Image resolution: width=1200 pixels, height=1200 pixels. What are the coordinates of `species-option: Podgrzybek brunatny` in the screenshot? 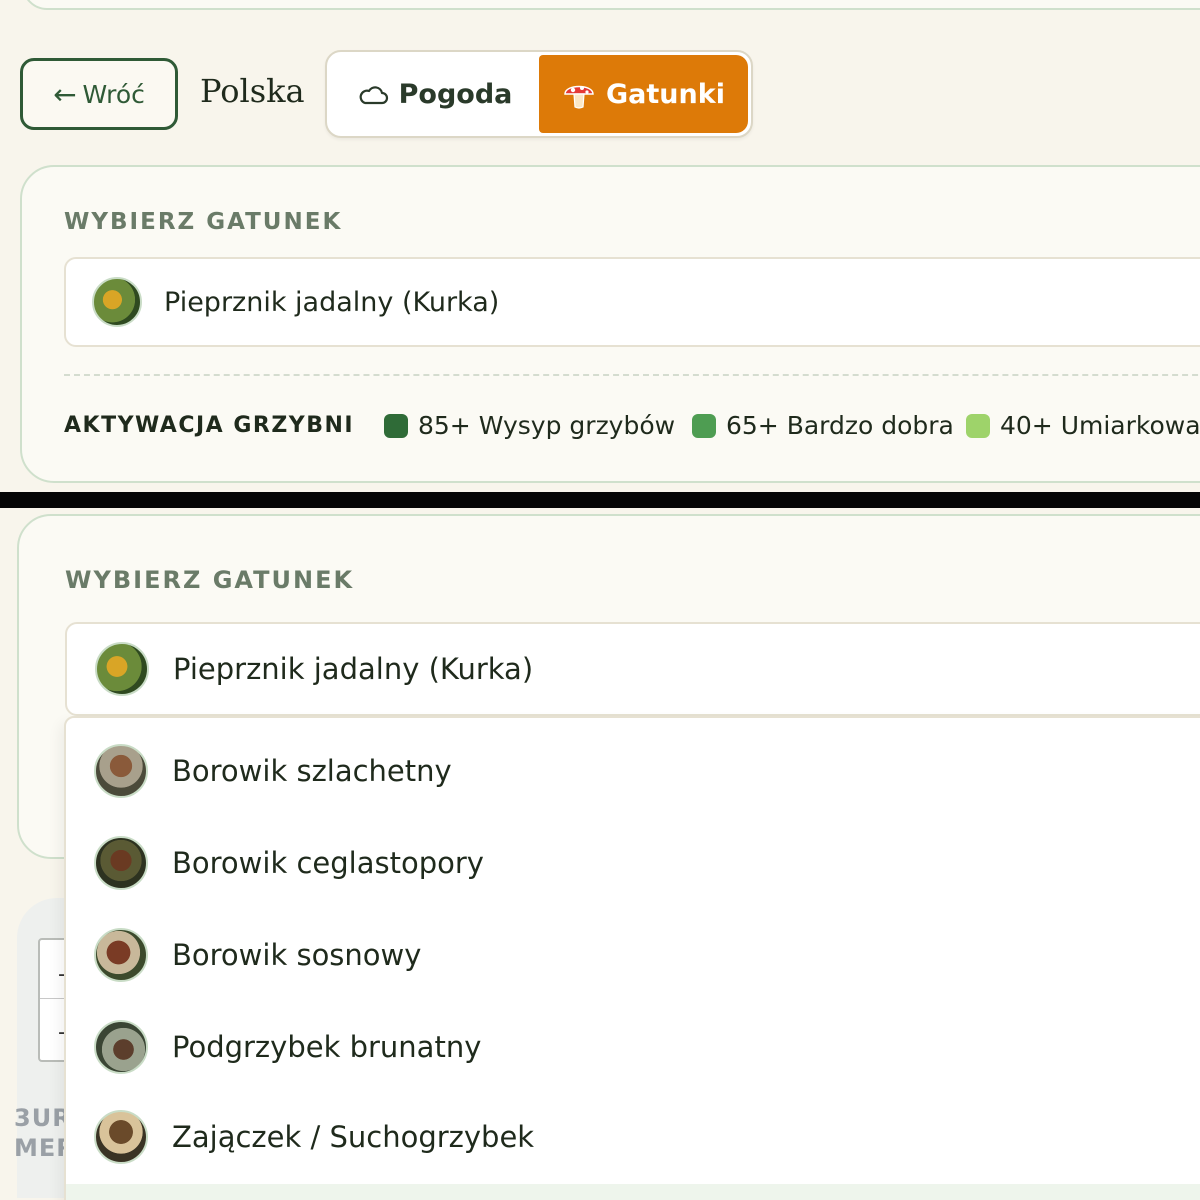 It's located at (633, 1047).